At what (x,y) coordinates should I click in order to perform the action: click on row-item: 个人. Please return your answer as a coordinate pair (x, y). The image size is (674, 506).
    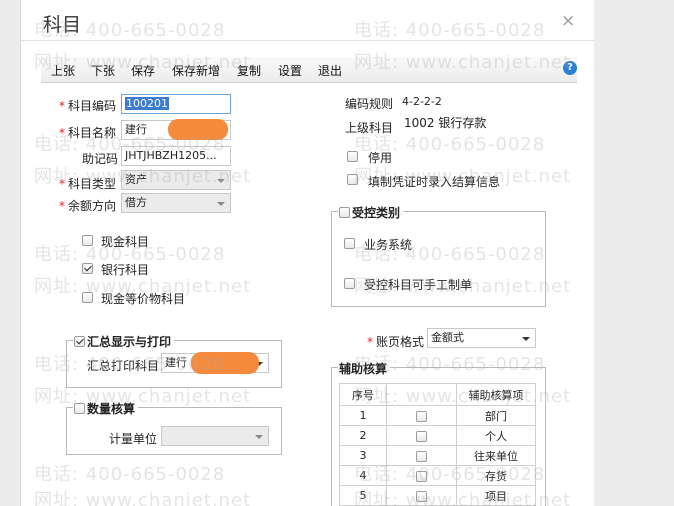
    Looking at the image, I should click on (496, 435).